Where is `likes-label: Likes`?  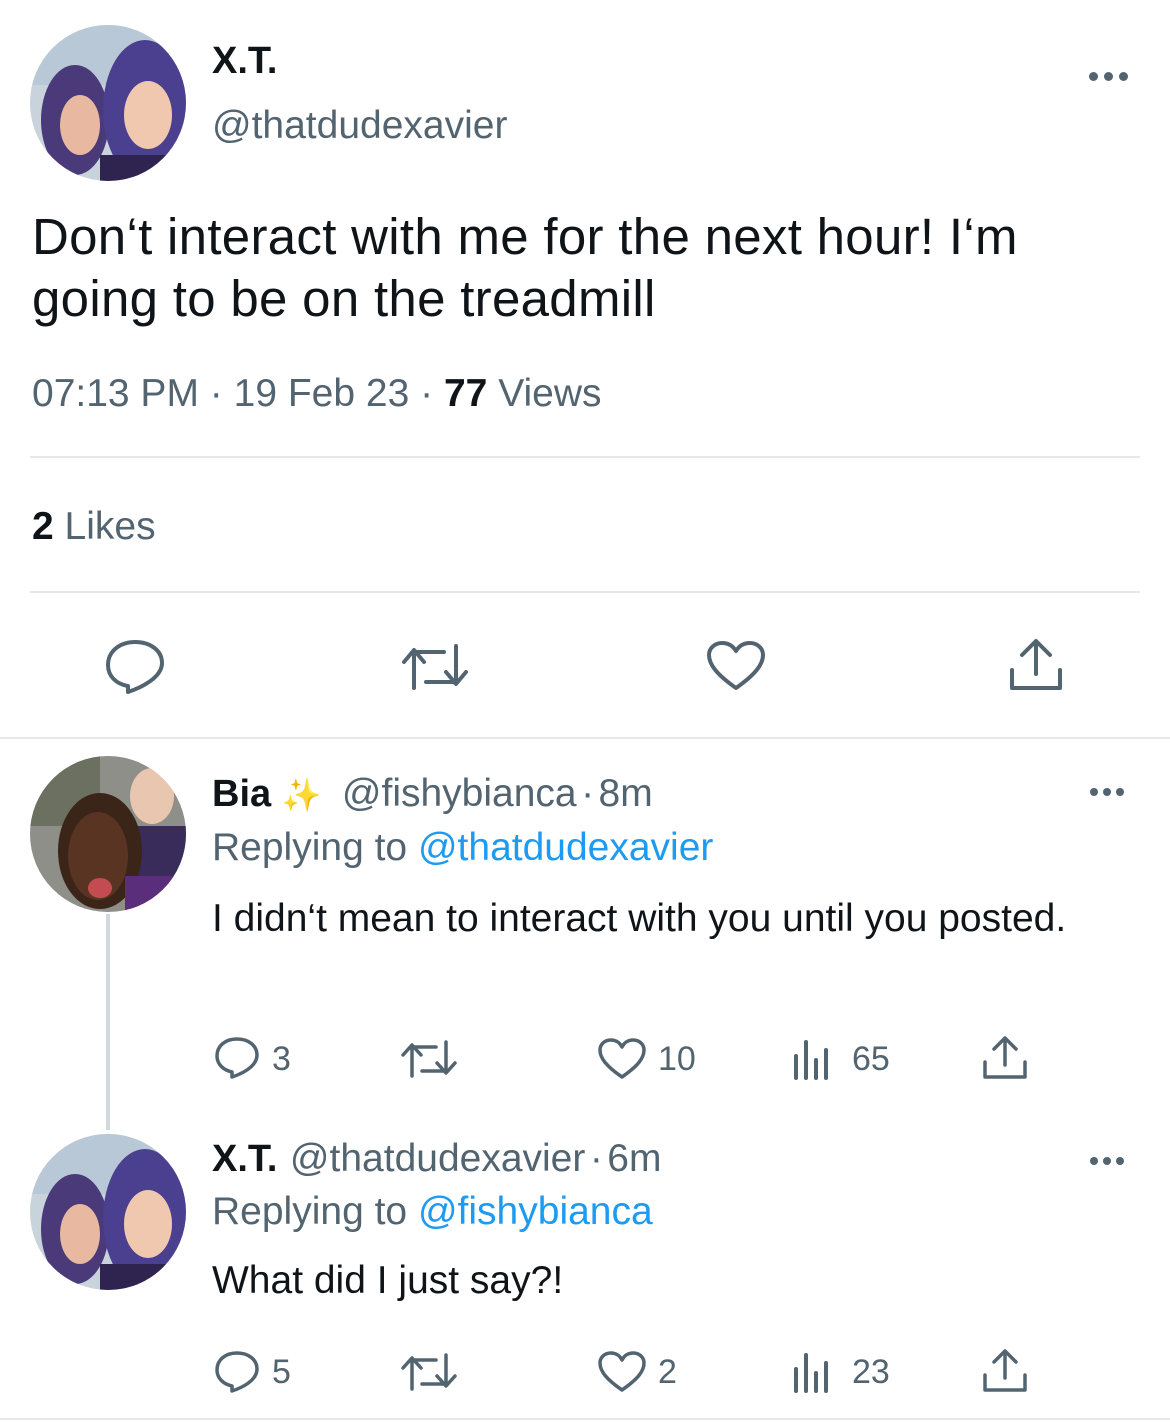 likes-label: Likes is located at coordinates (110, 526).